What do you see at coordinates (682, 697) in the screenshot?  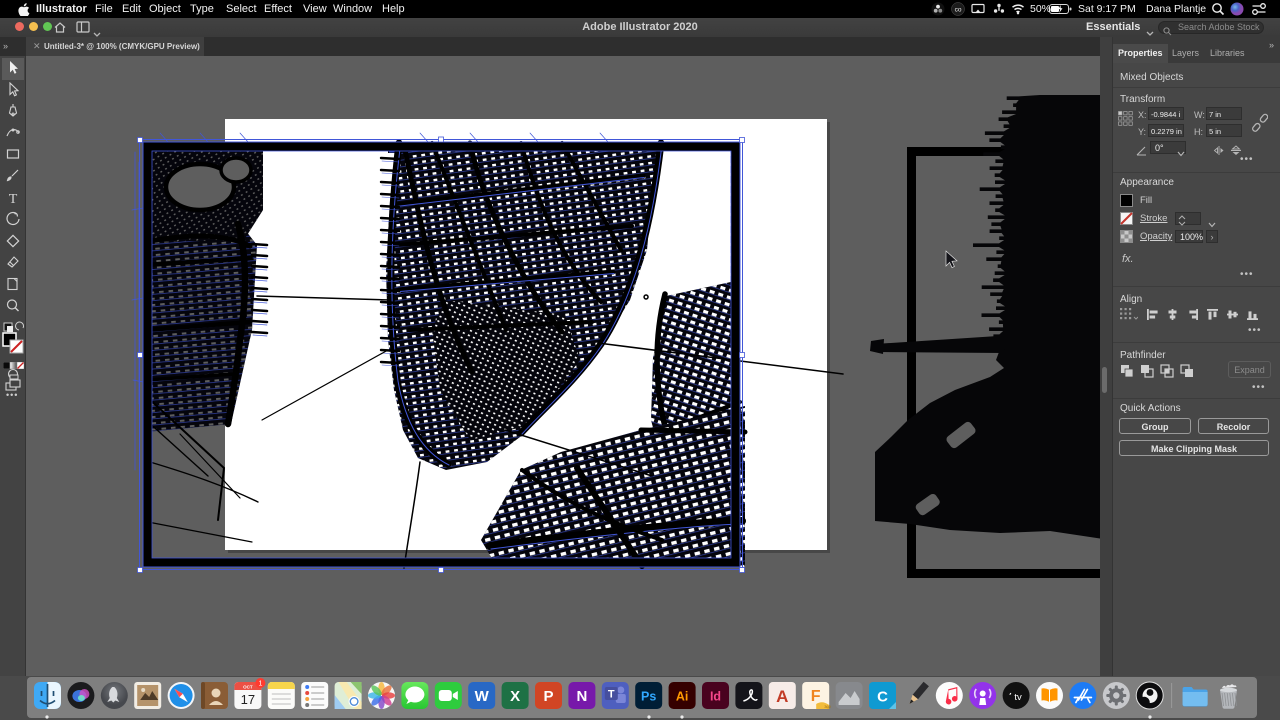 I see `svg-text: Ai` at bounding box center [682, 697].